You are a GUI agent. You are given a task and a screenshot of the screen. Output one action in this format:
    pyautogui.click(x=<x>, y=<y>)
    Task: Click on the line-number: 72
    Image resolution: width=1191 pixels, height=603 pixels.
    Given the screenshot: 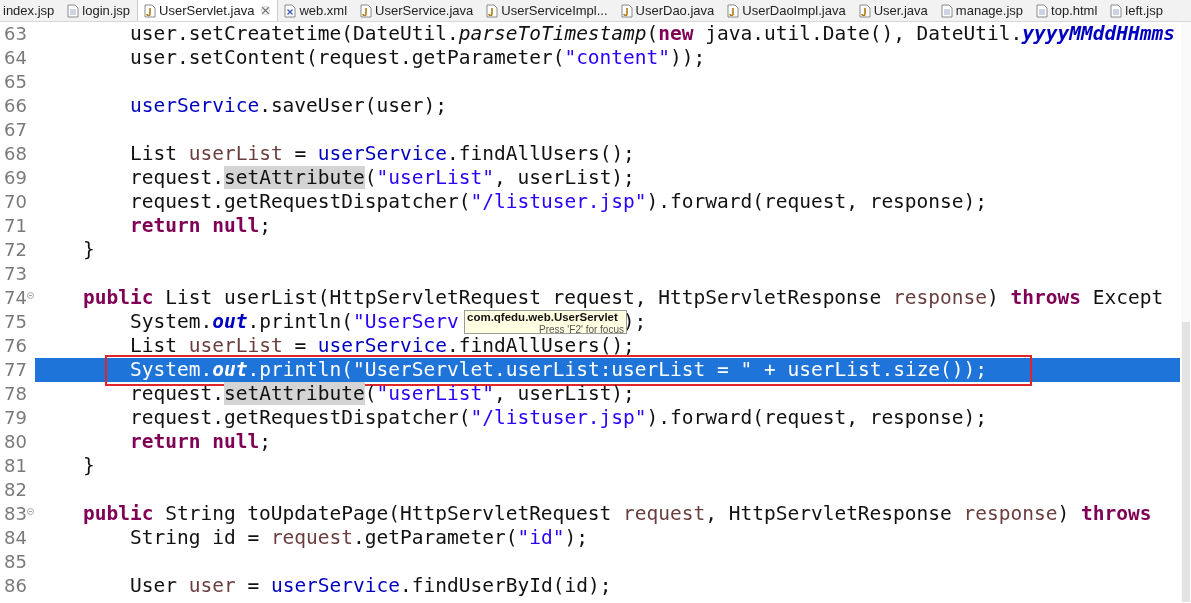 What is the action you would take?
    pyautogui.click(x=15, y=250)
    